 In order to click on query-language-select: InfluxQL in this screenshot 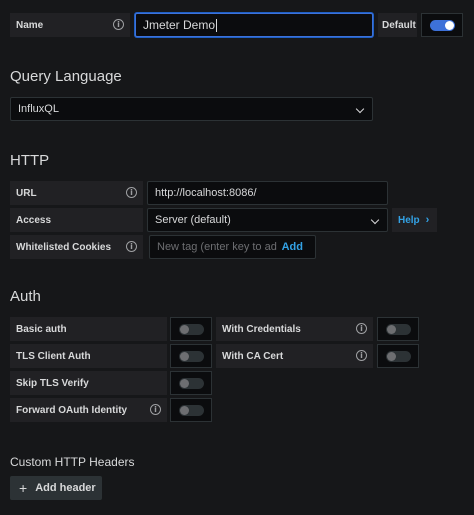, I will do `click(191, 109)`.